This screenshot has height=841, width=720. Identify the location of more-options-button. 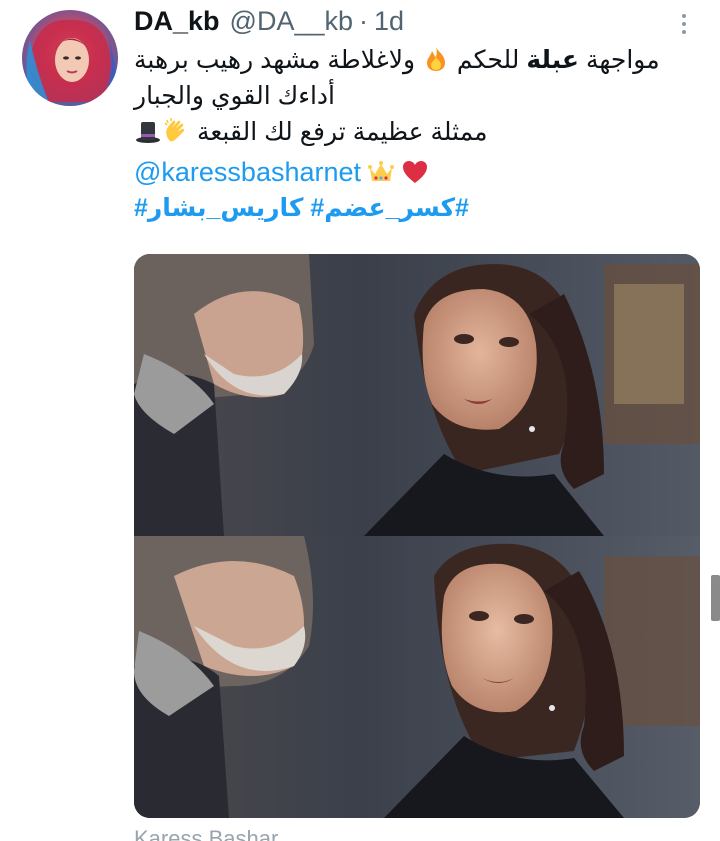
(684, 24).